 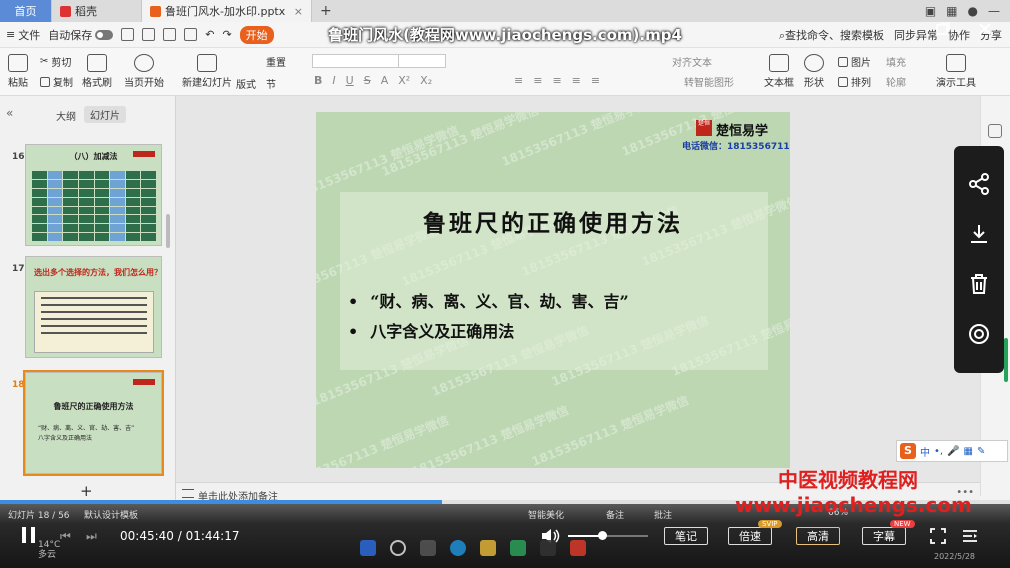 What do you see at coordinates (488, 300) in the screenshot?
I see `slide-bullet-1: • “财、病、离、义、官、劫、害、吉”` at bounding box center [488, 300].